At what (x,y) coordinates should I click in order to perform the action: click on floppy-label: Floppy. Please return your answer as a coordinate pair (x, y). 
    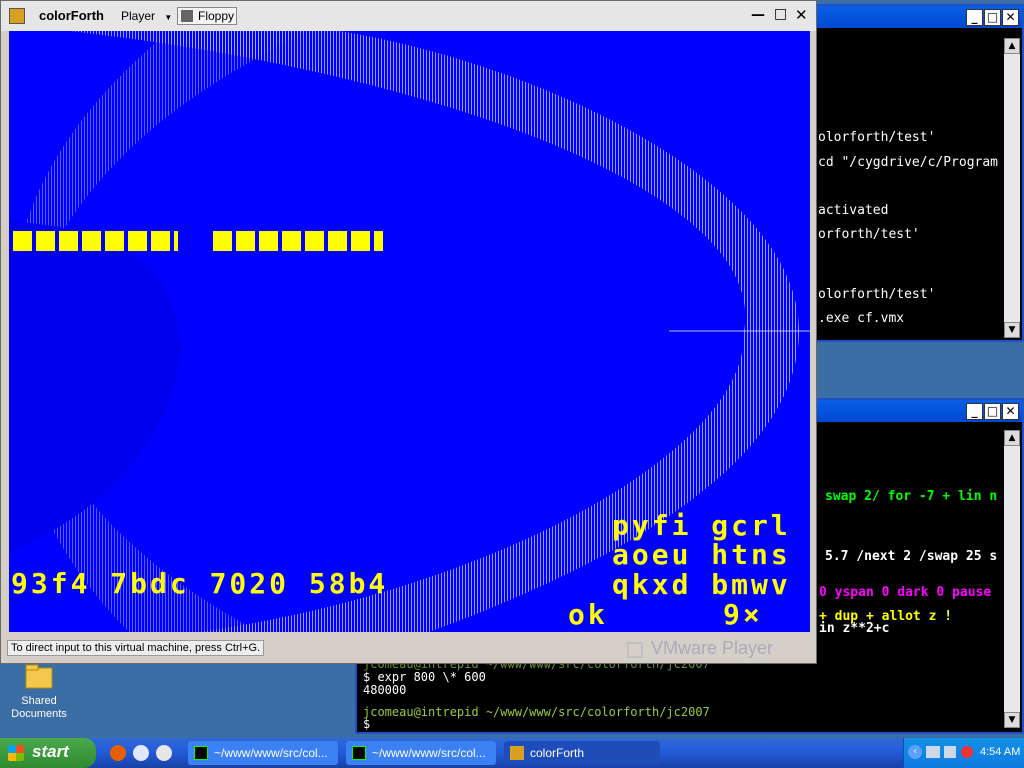
    Looking at the image, I should click on (216, 16).